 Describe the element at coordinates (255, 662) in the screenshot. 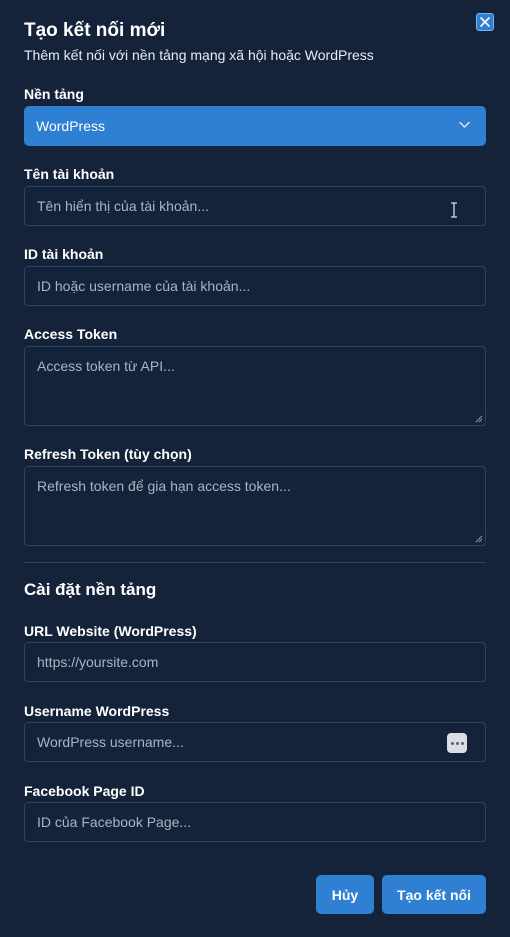

I see `website-url-input: https://yoursite.com` at that location.